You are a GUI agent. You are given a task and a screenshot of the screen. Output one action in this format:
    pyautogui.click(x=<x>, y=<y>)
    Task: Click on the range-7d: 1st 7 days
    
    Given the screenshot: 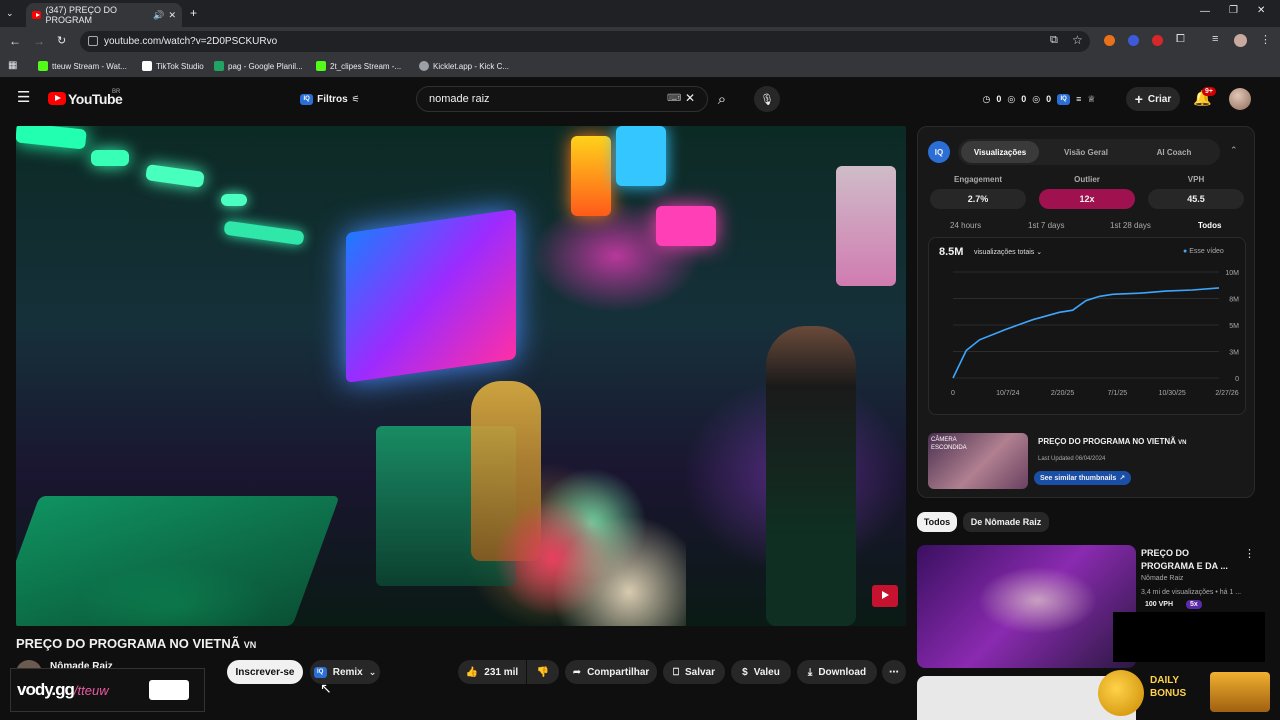 What is the action you would take?
    pyautogui.click(x=1046, y=225)
    